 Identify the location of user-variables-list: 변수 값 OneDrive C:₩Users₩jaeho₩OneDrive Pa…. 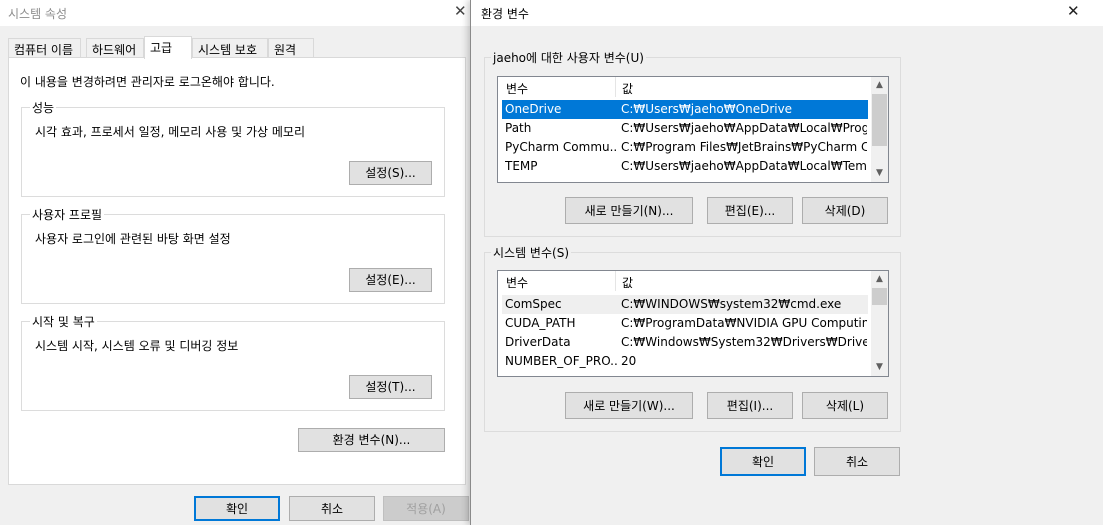
(693, 129).